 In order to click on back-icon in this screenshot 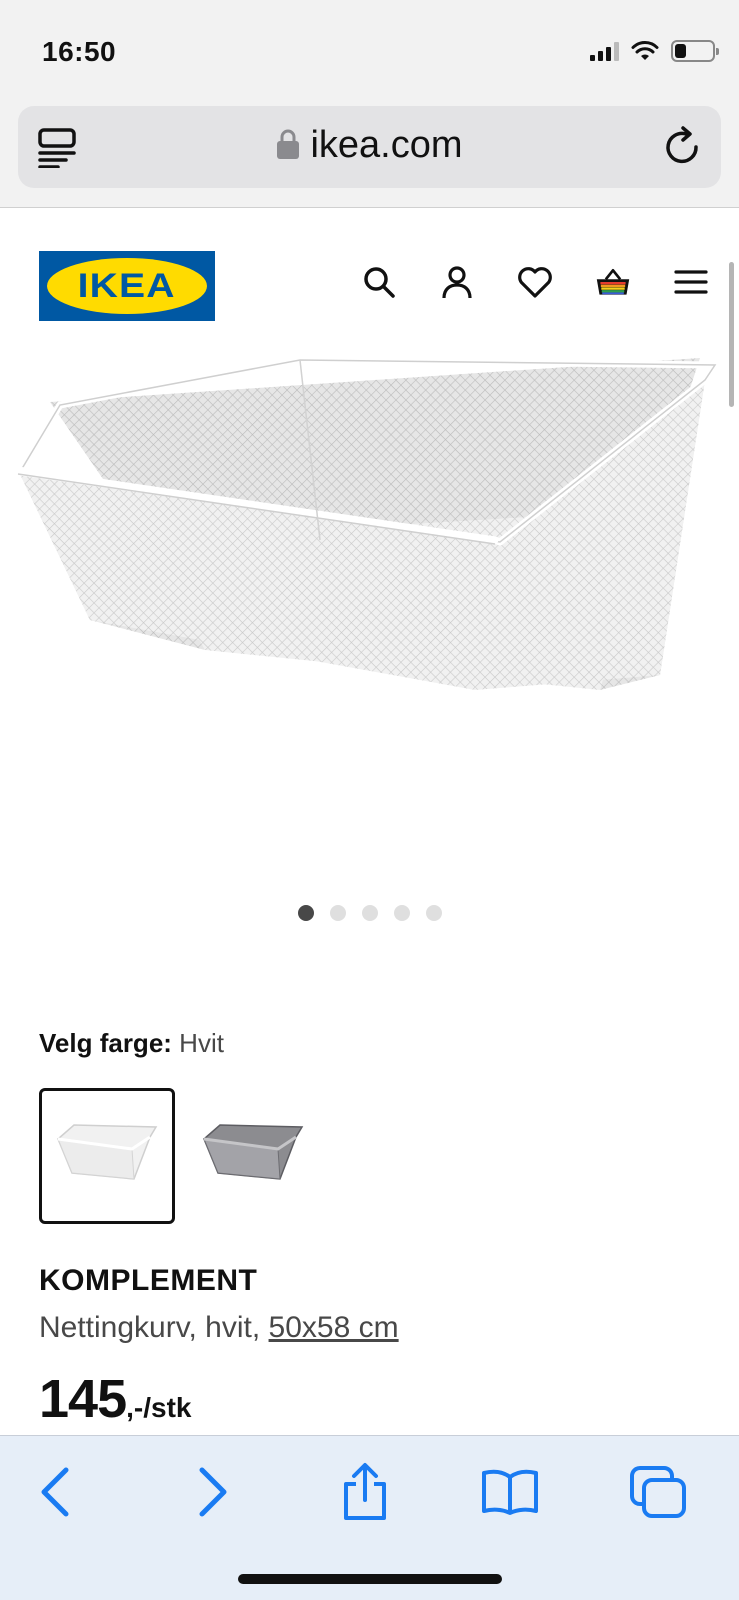, I will do `click(56, 1492)`.